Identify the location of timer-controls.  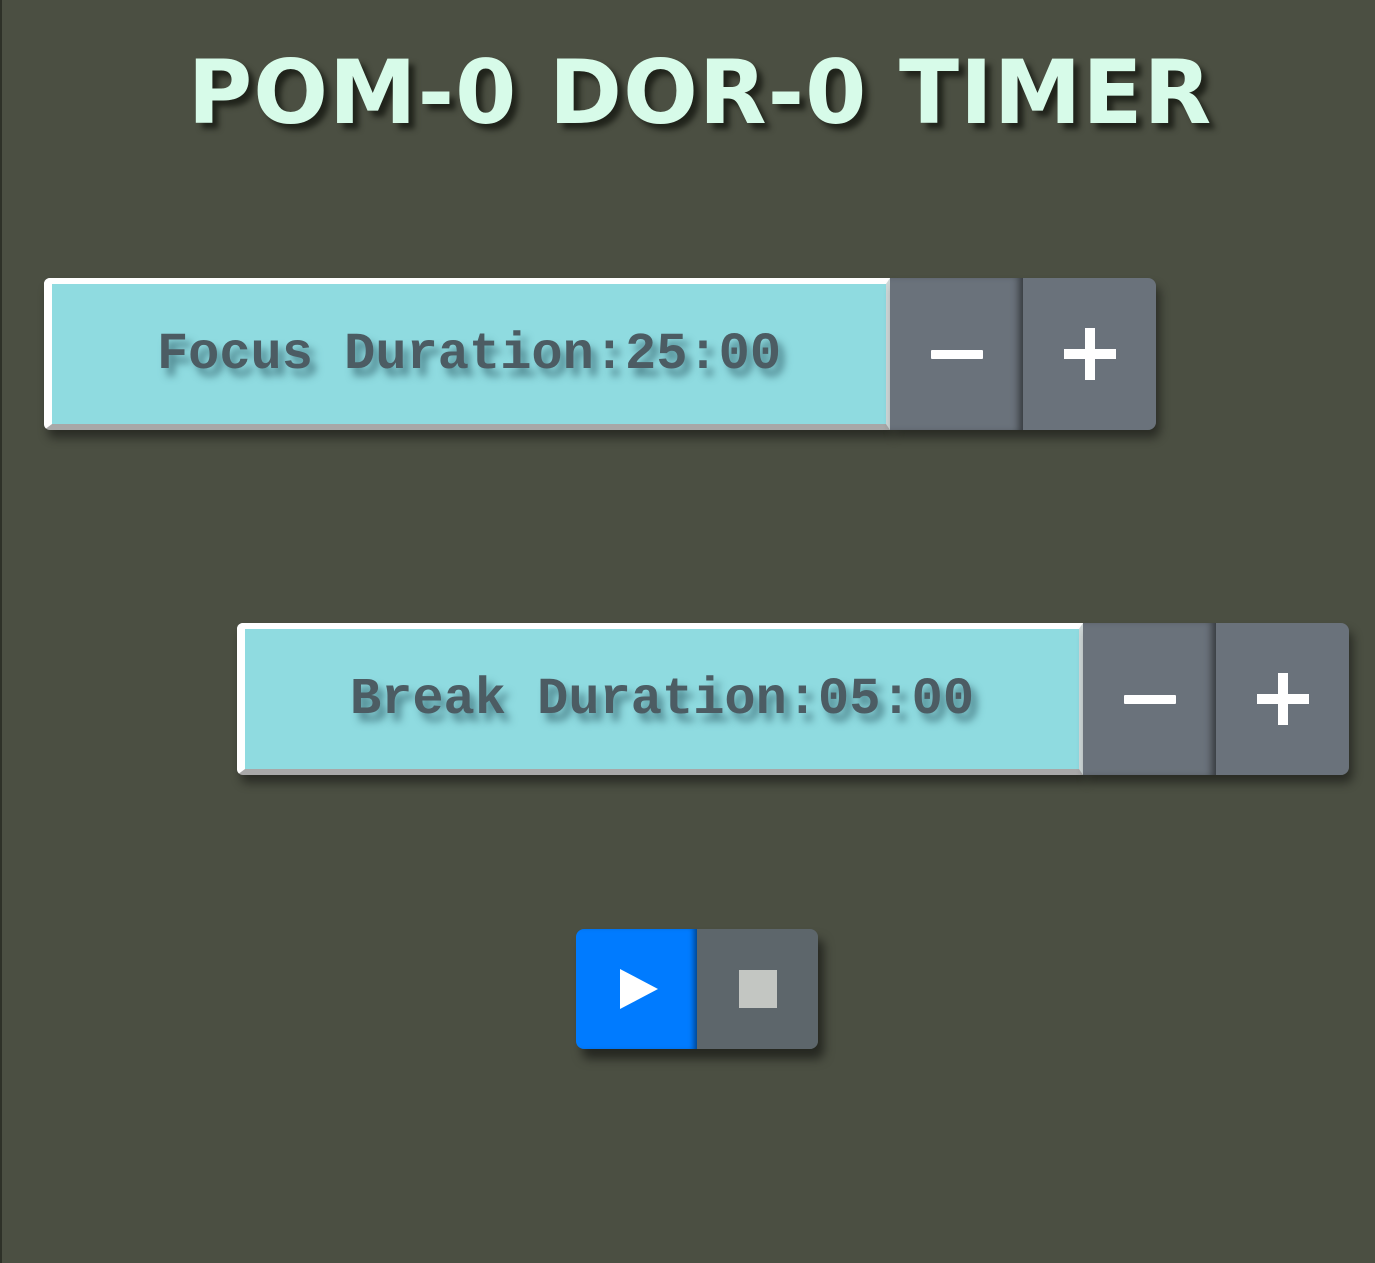
(697, 989).